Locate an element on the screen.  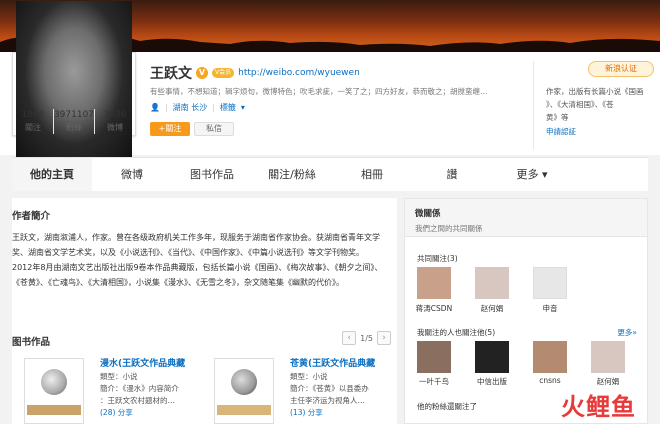
intro-title: 作者簡介 is located at coordinates (31, 216).